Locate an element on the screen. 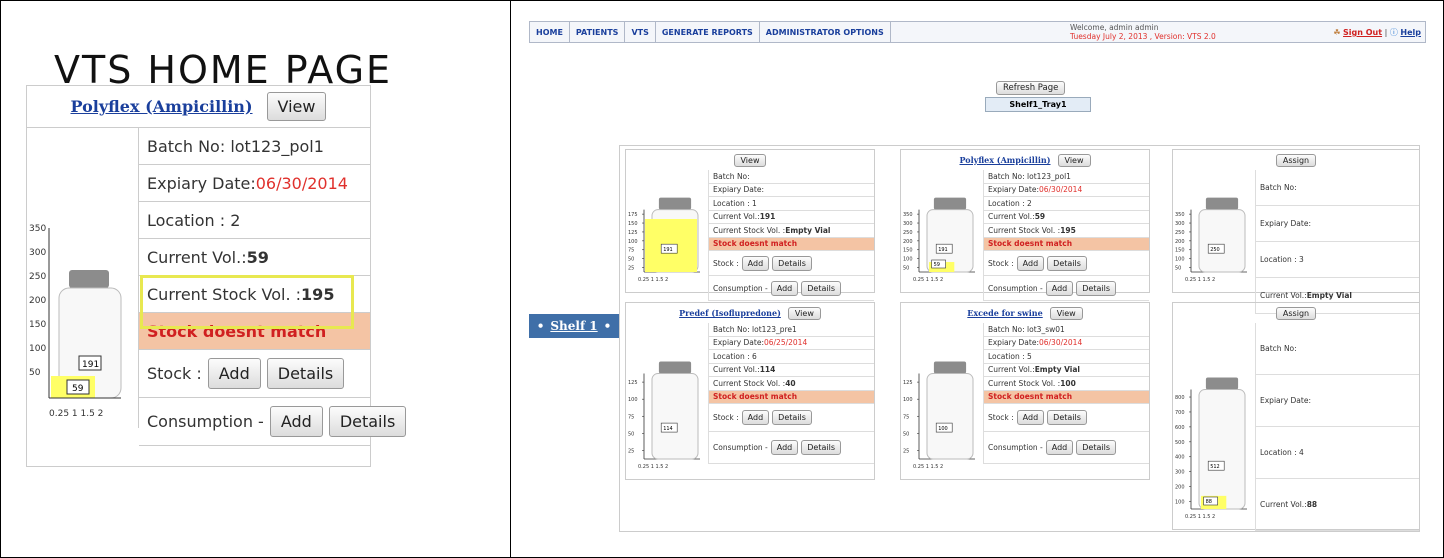 This screenshot has height=558, width=1444. nav-generate-reports: GENERATE REPORTS is located at coordinates (708, 32).